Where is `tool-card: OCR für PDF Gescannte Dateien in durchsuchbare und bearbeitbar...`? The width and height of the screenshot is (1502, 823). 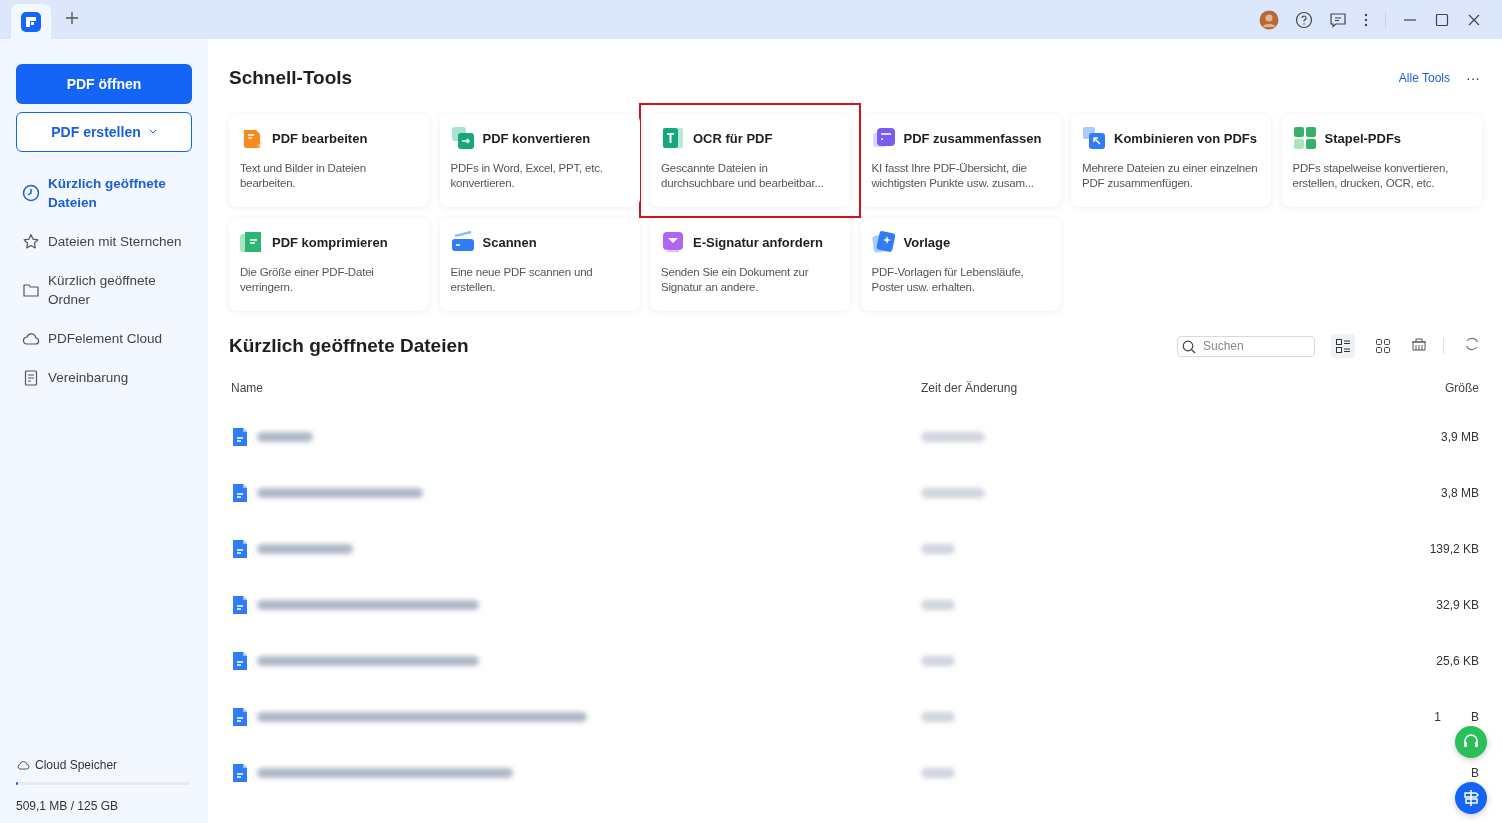
tool-card: OCR für PDF Gescannte Dateien in durchsuchbare und bearbeitbar... is located at coordinates (750, 160).